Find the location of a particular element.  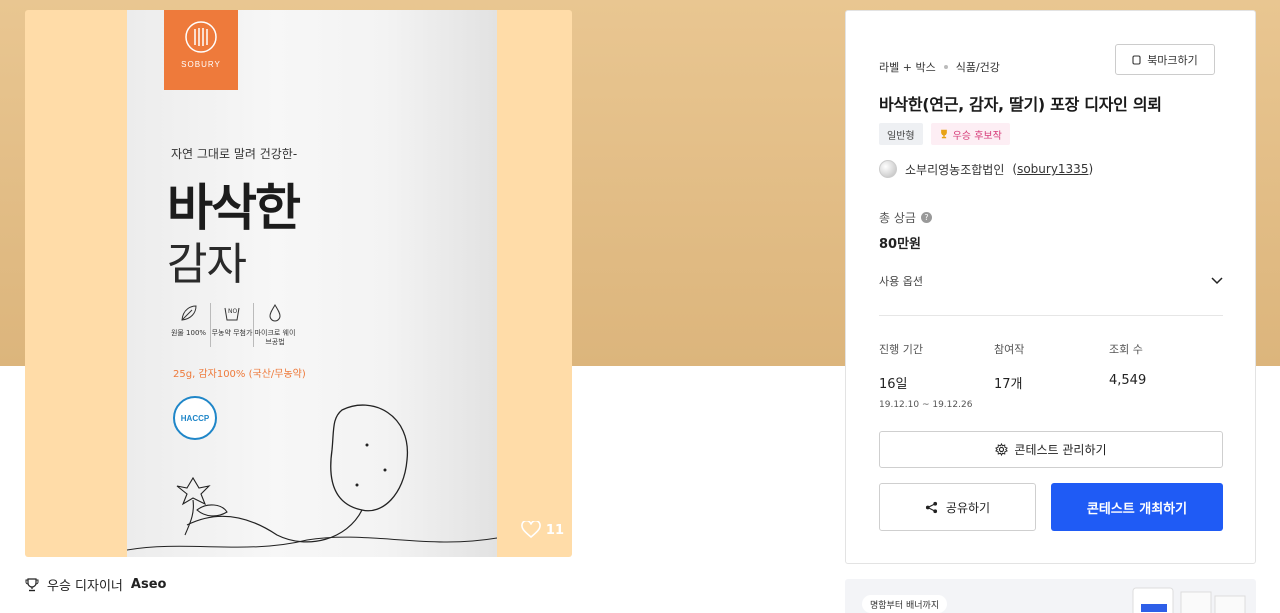

stat-value: 4,549 is located at coordinates (1128, 380).